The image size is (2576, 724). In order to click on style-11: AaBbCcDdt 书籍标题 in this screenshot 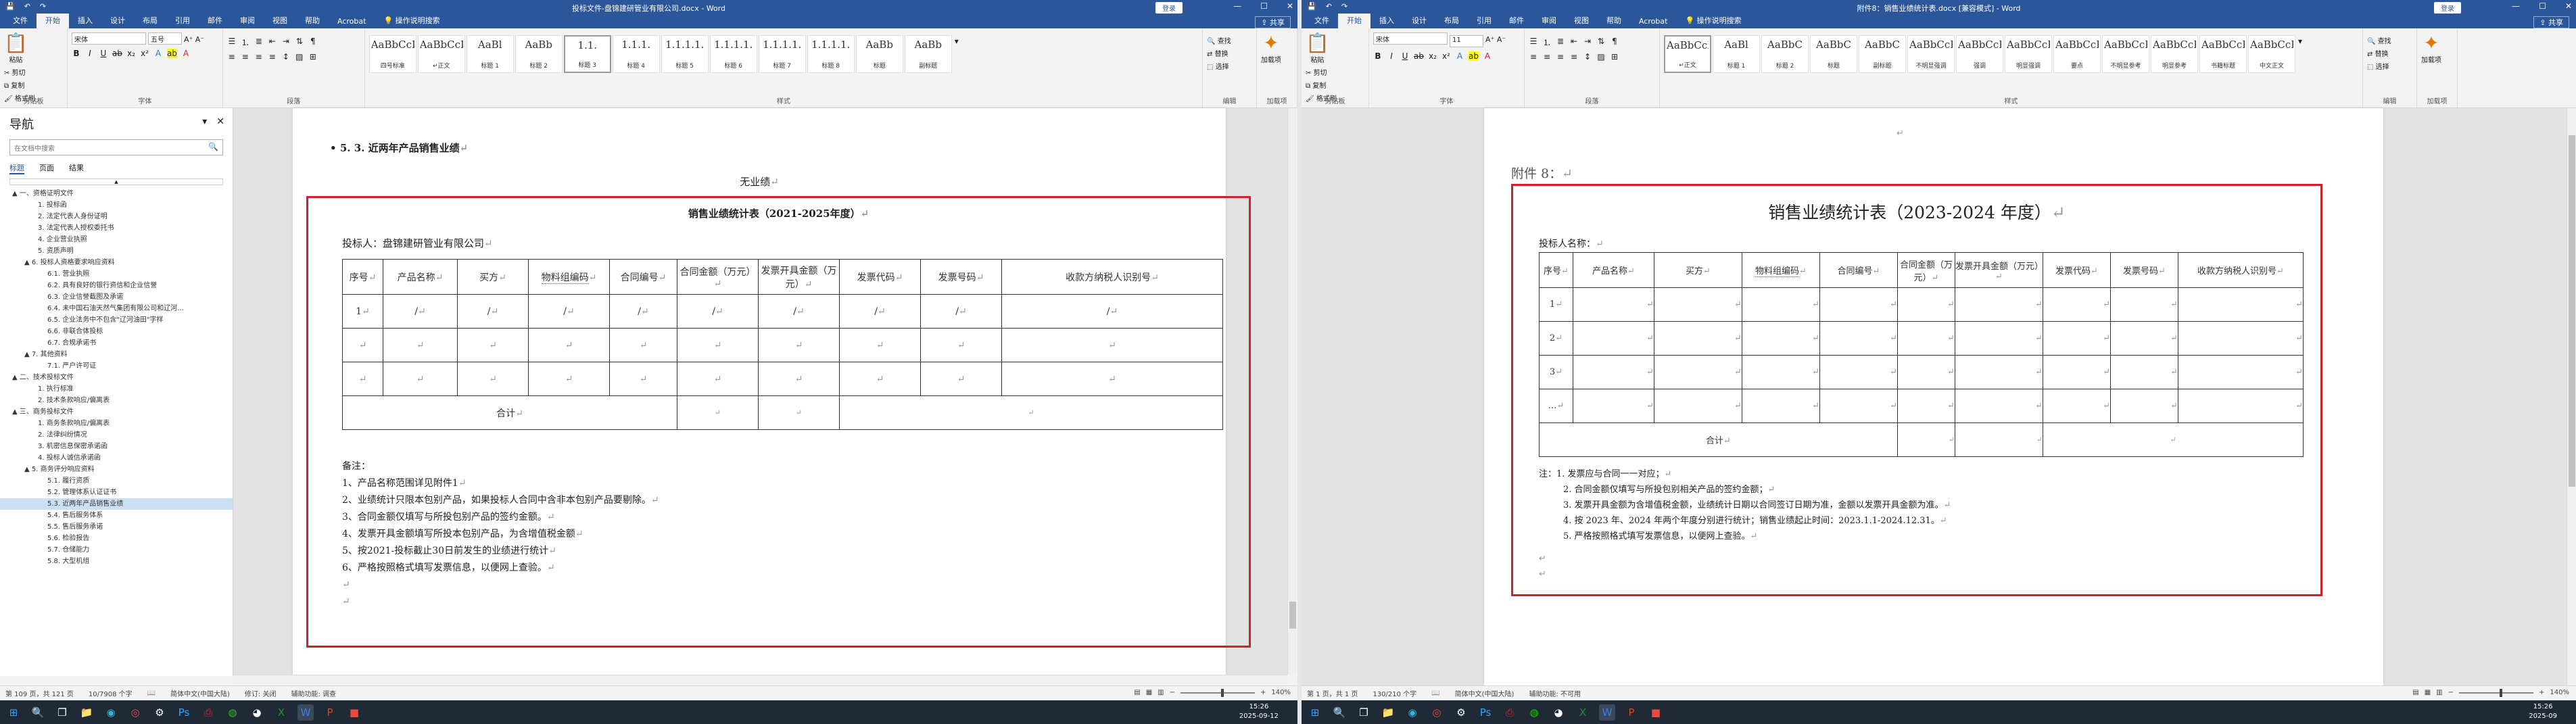, I will do `click(2223, 54)`.